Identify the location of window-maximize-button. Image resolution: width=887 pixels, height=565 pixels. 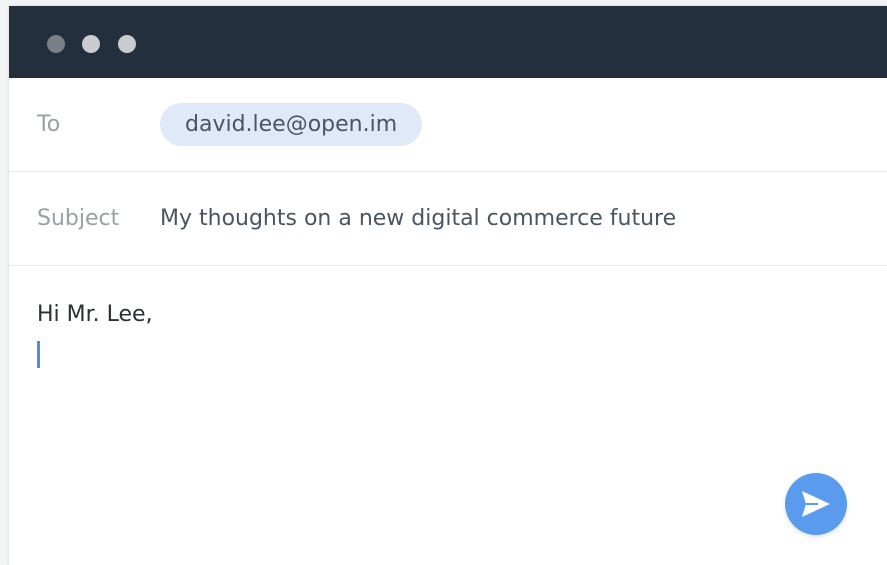
(127, 44).